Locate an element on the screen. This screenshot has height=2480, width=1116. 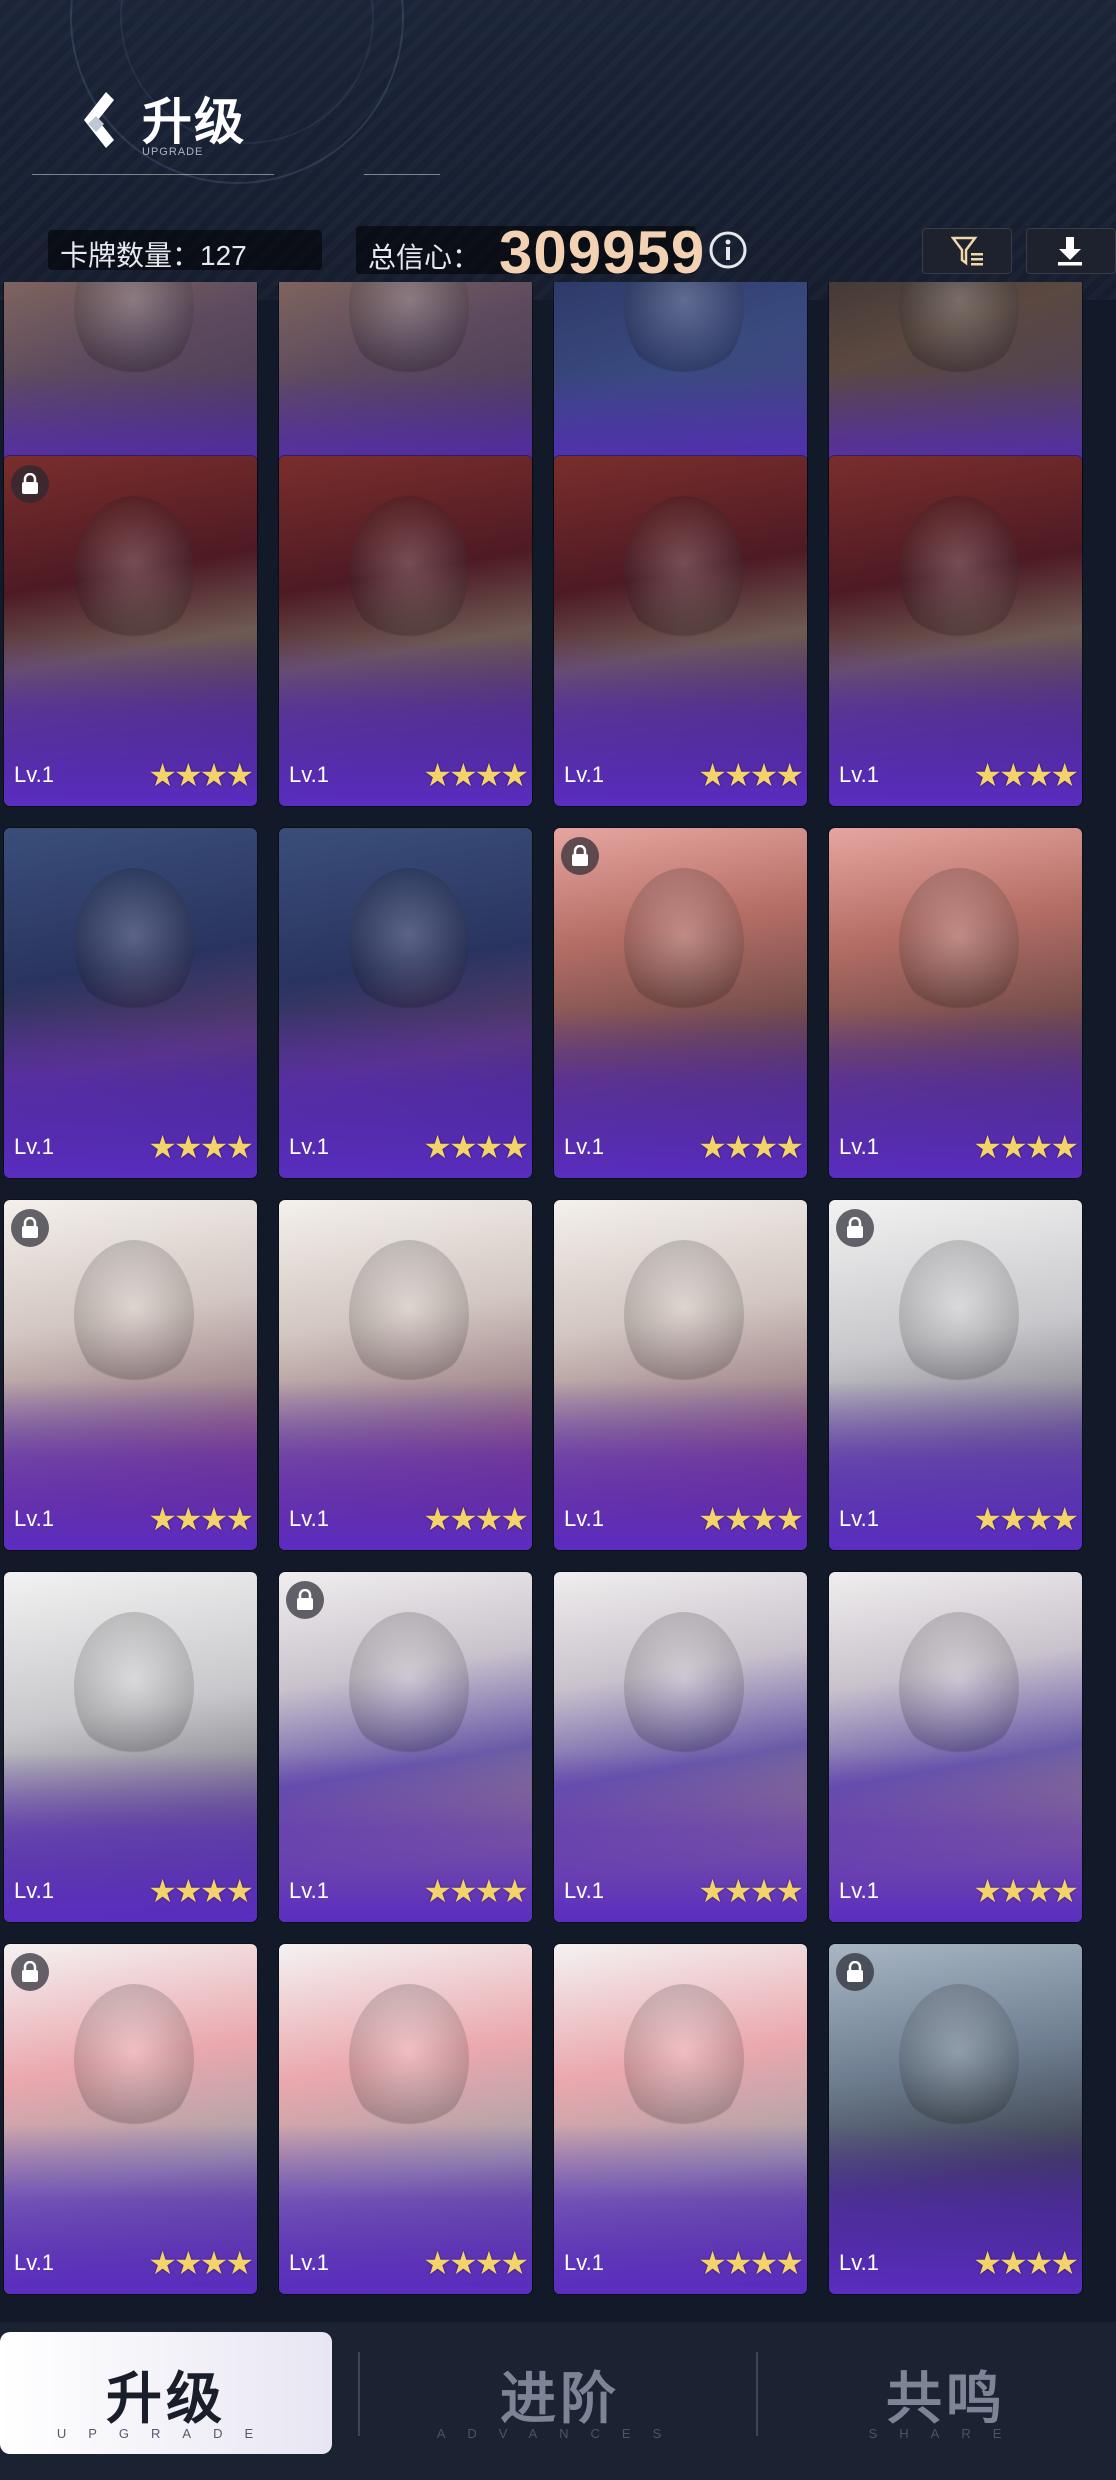
download-icon is located at coordinates (1070, 251).